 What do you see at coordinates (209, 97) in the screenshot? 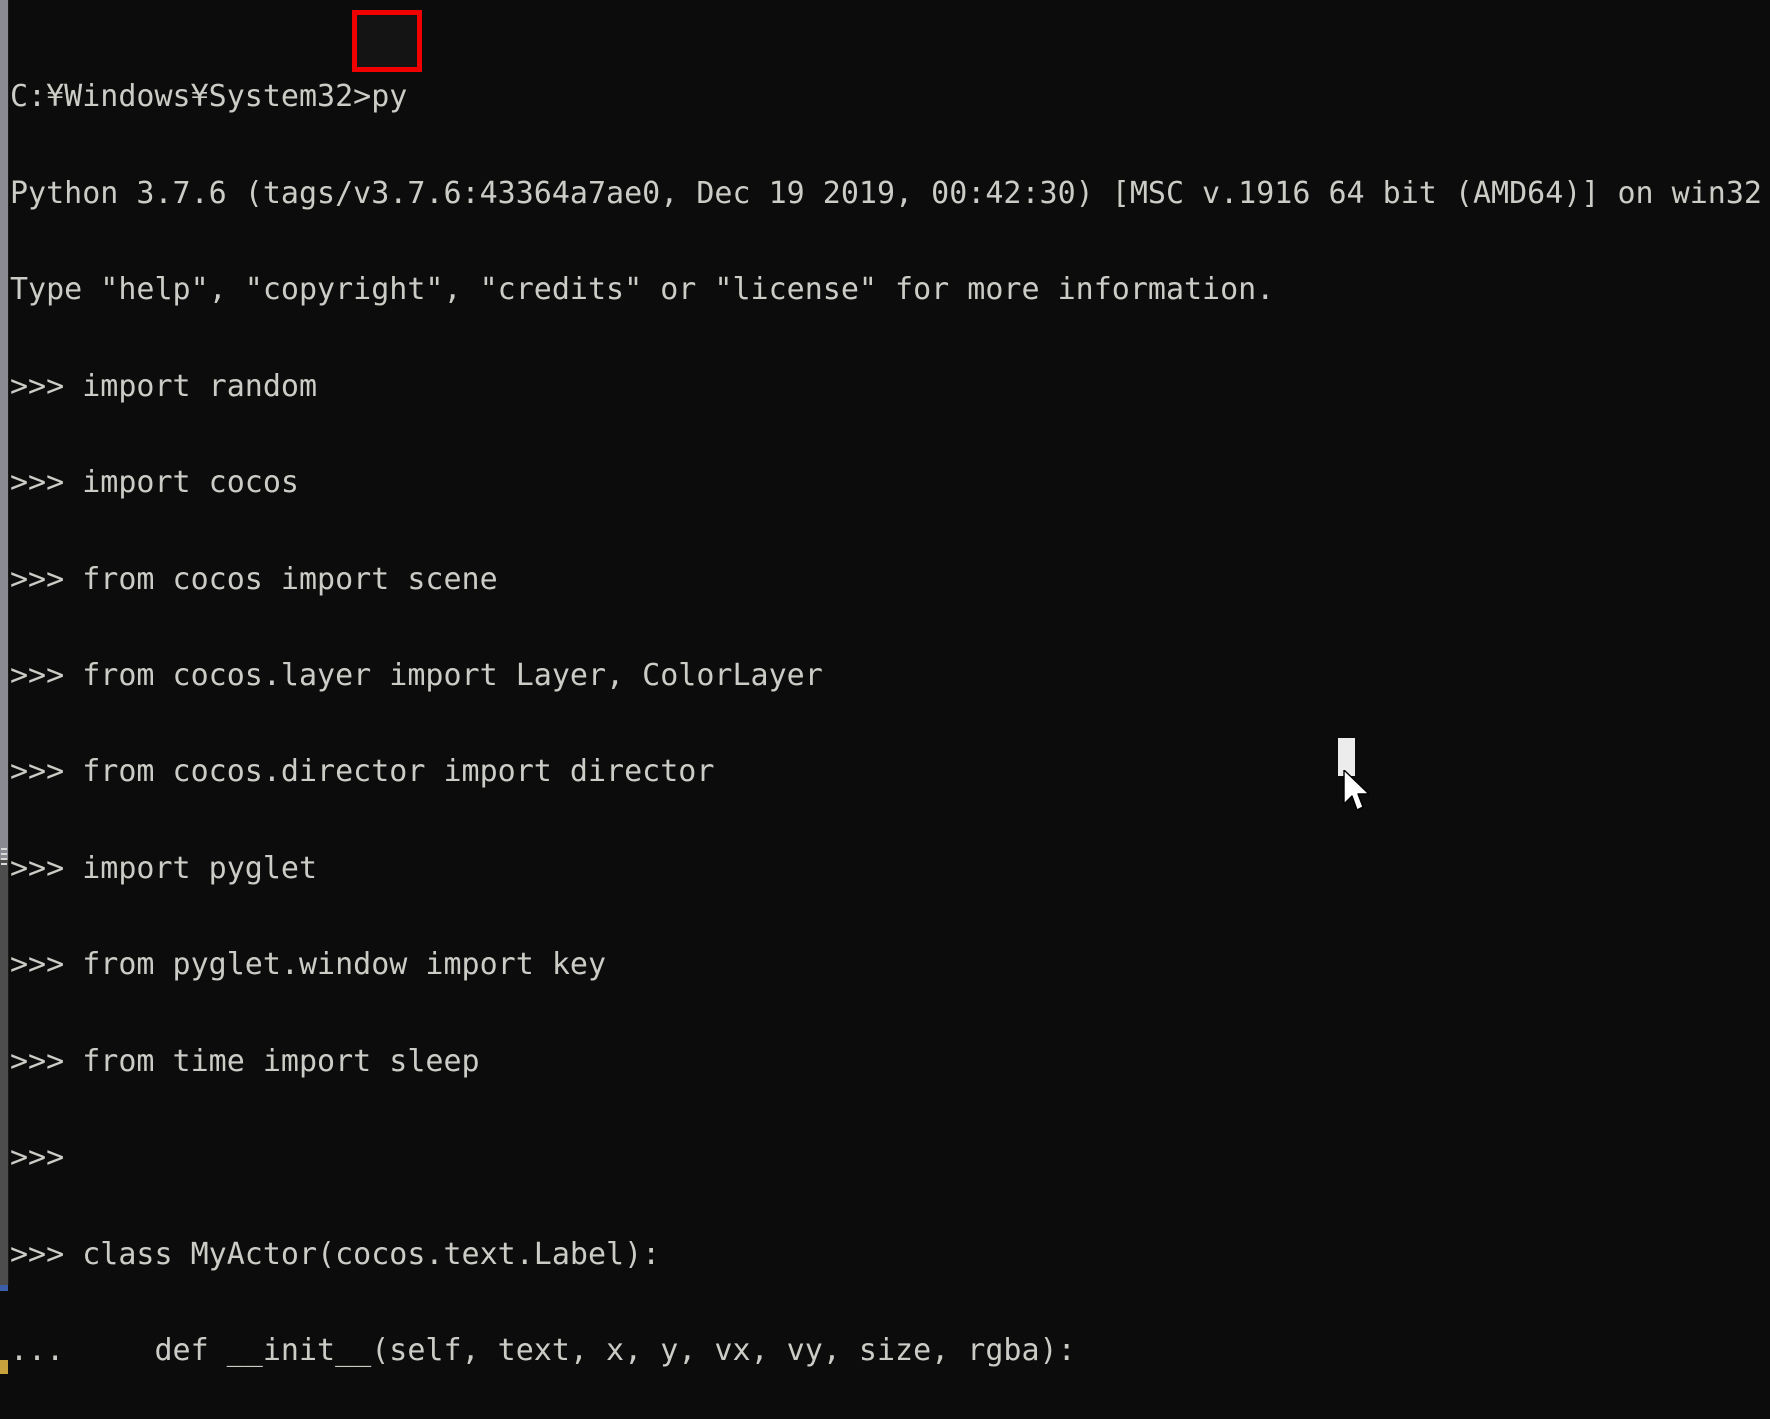
I see `terminal-line: C:¥Windows¥System32>py` at bounding box center [209, 97].